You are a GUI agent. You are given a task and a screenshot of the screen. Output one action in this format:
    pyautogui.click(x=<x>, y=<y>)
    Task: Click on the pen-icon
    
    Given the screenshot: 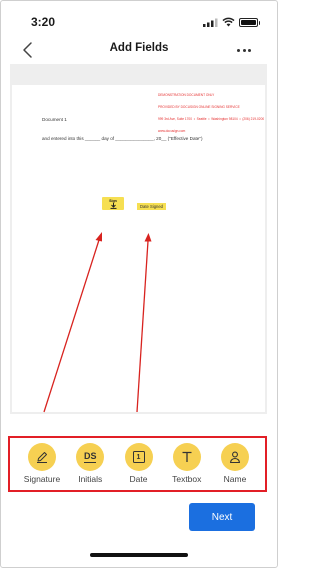 What is the action you would take?
    pyautogui.click(x=42, y=457)
    